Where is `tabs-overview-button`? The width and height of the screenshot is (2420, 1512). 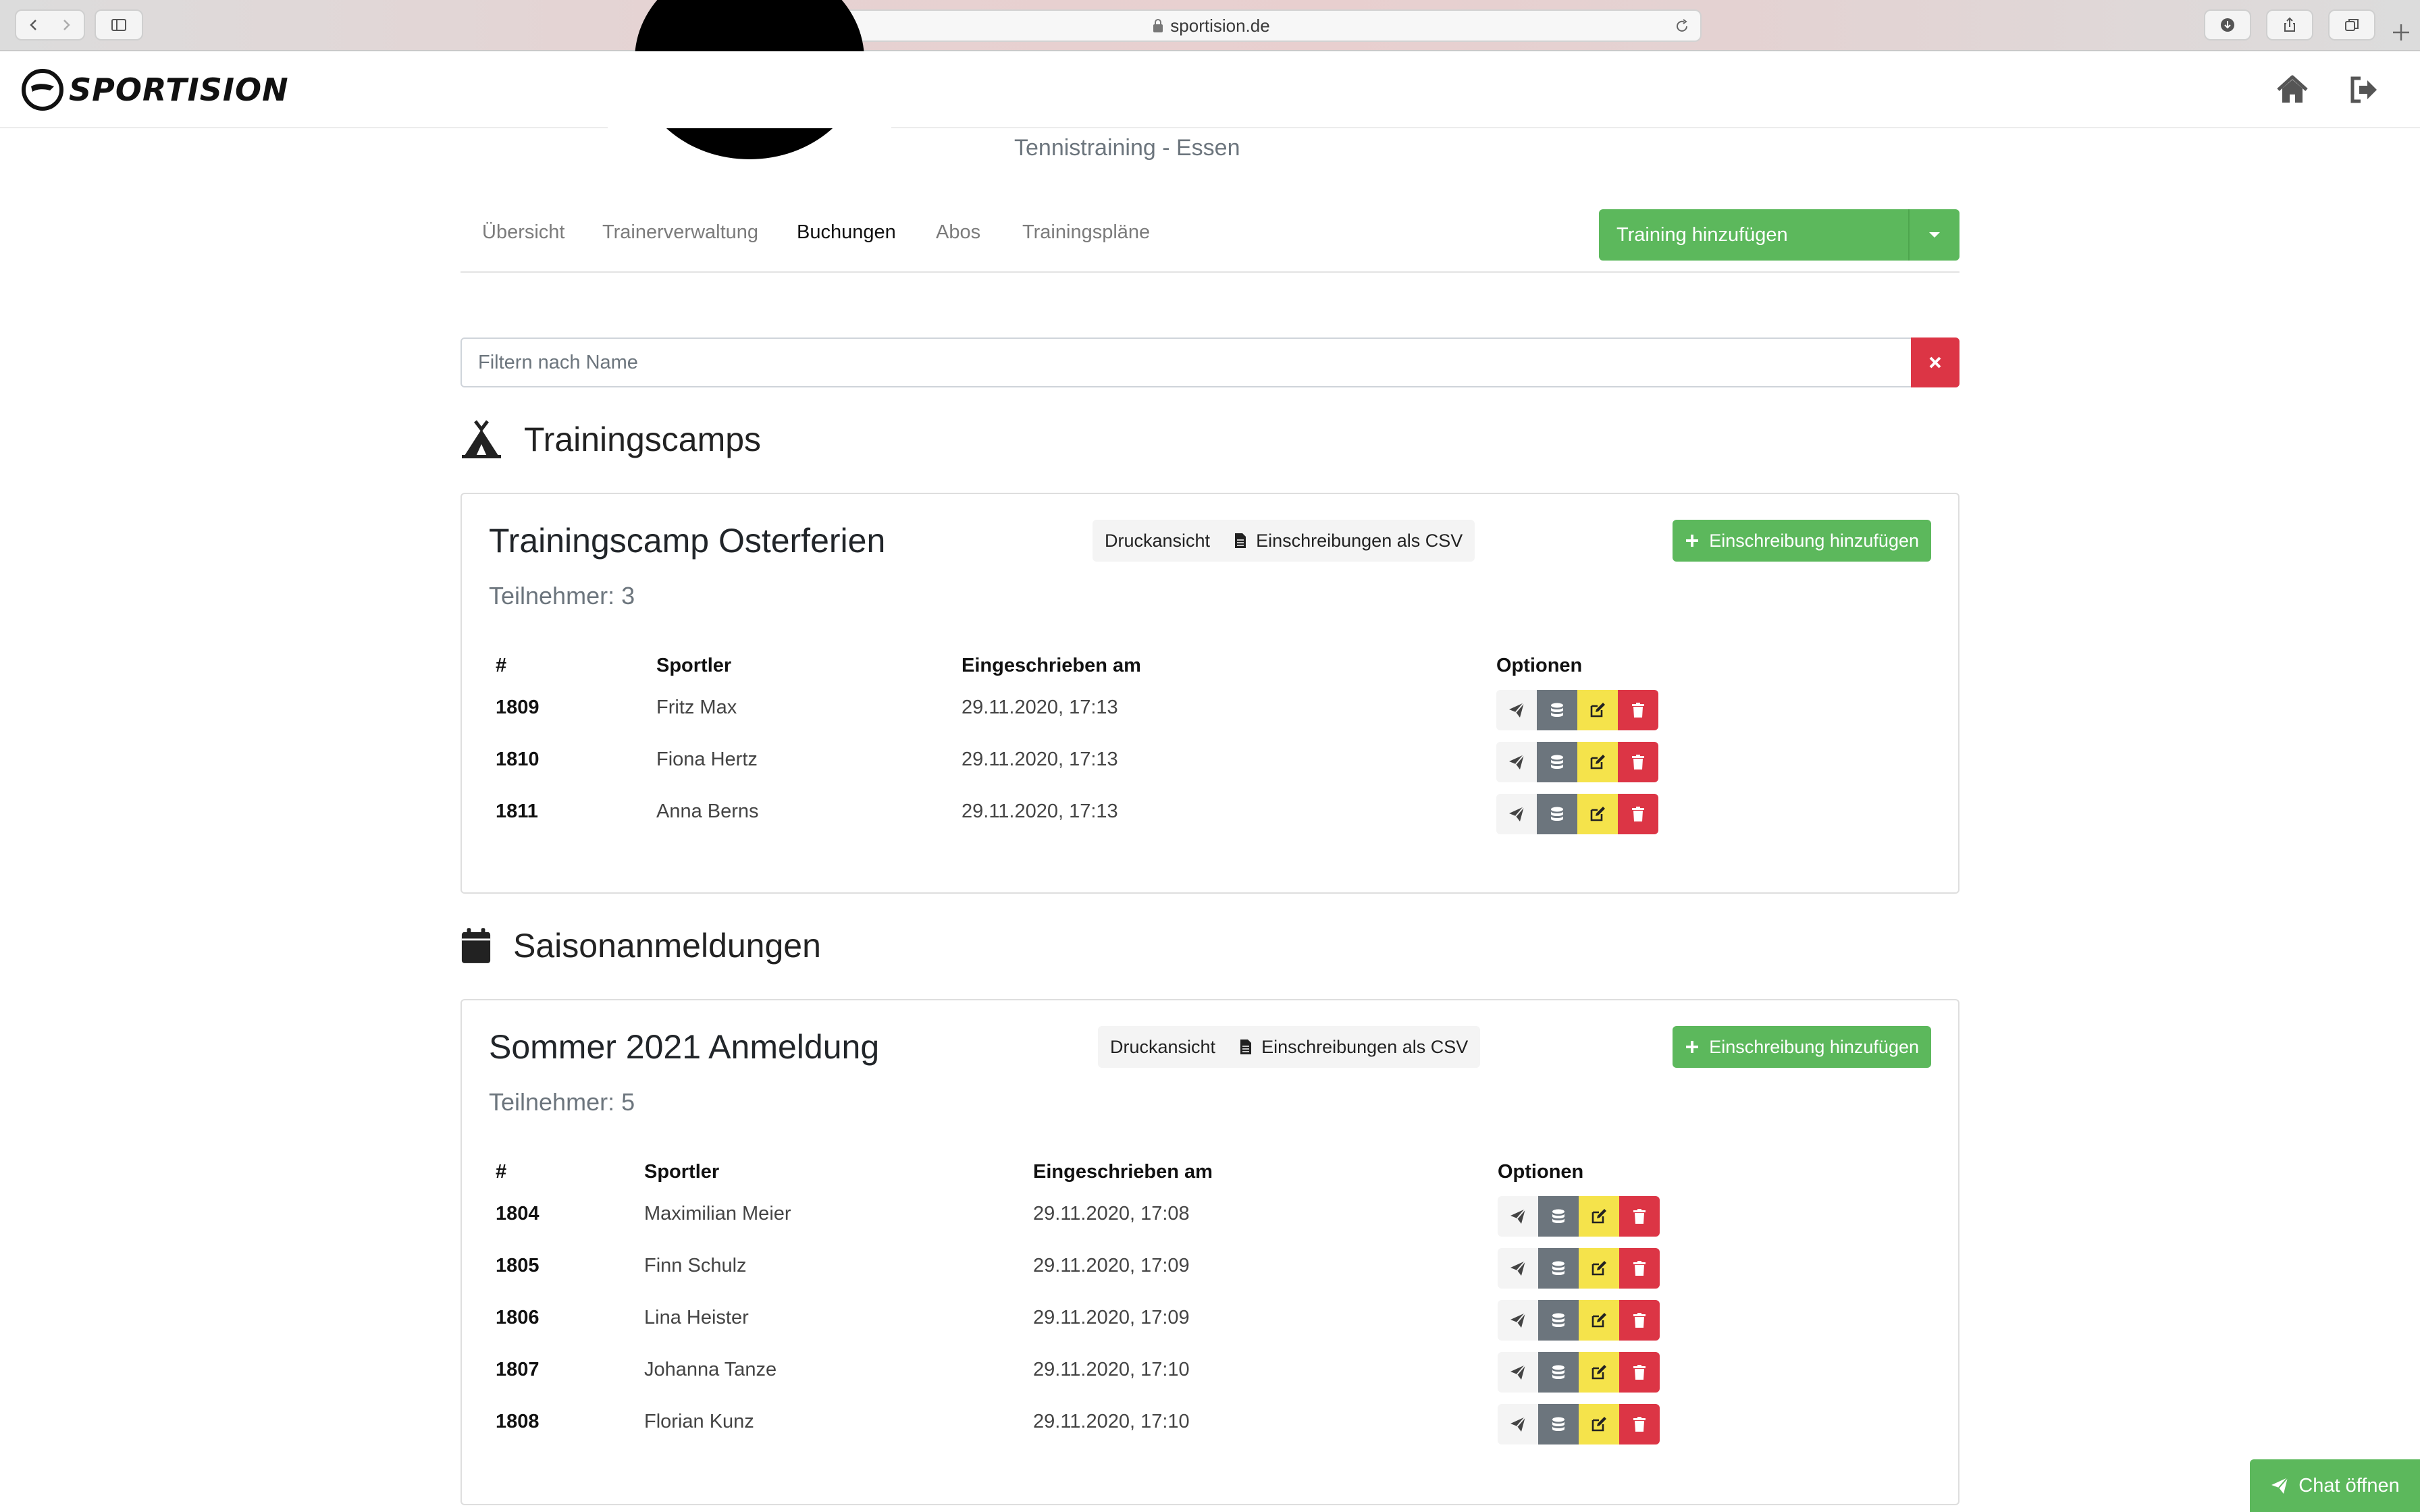 tabs-overview-button is located at coordinates (2351, 25).